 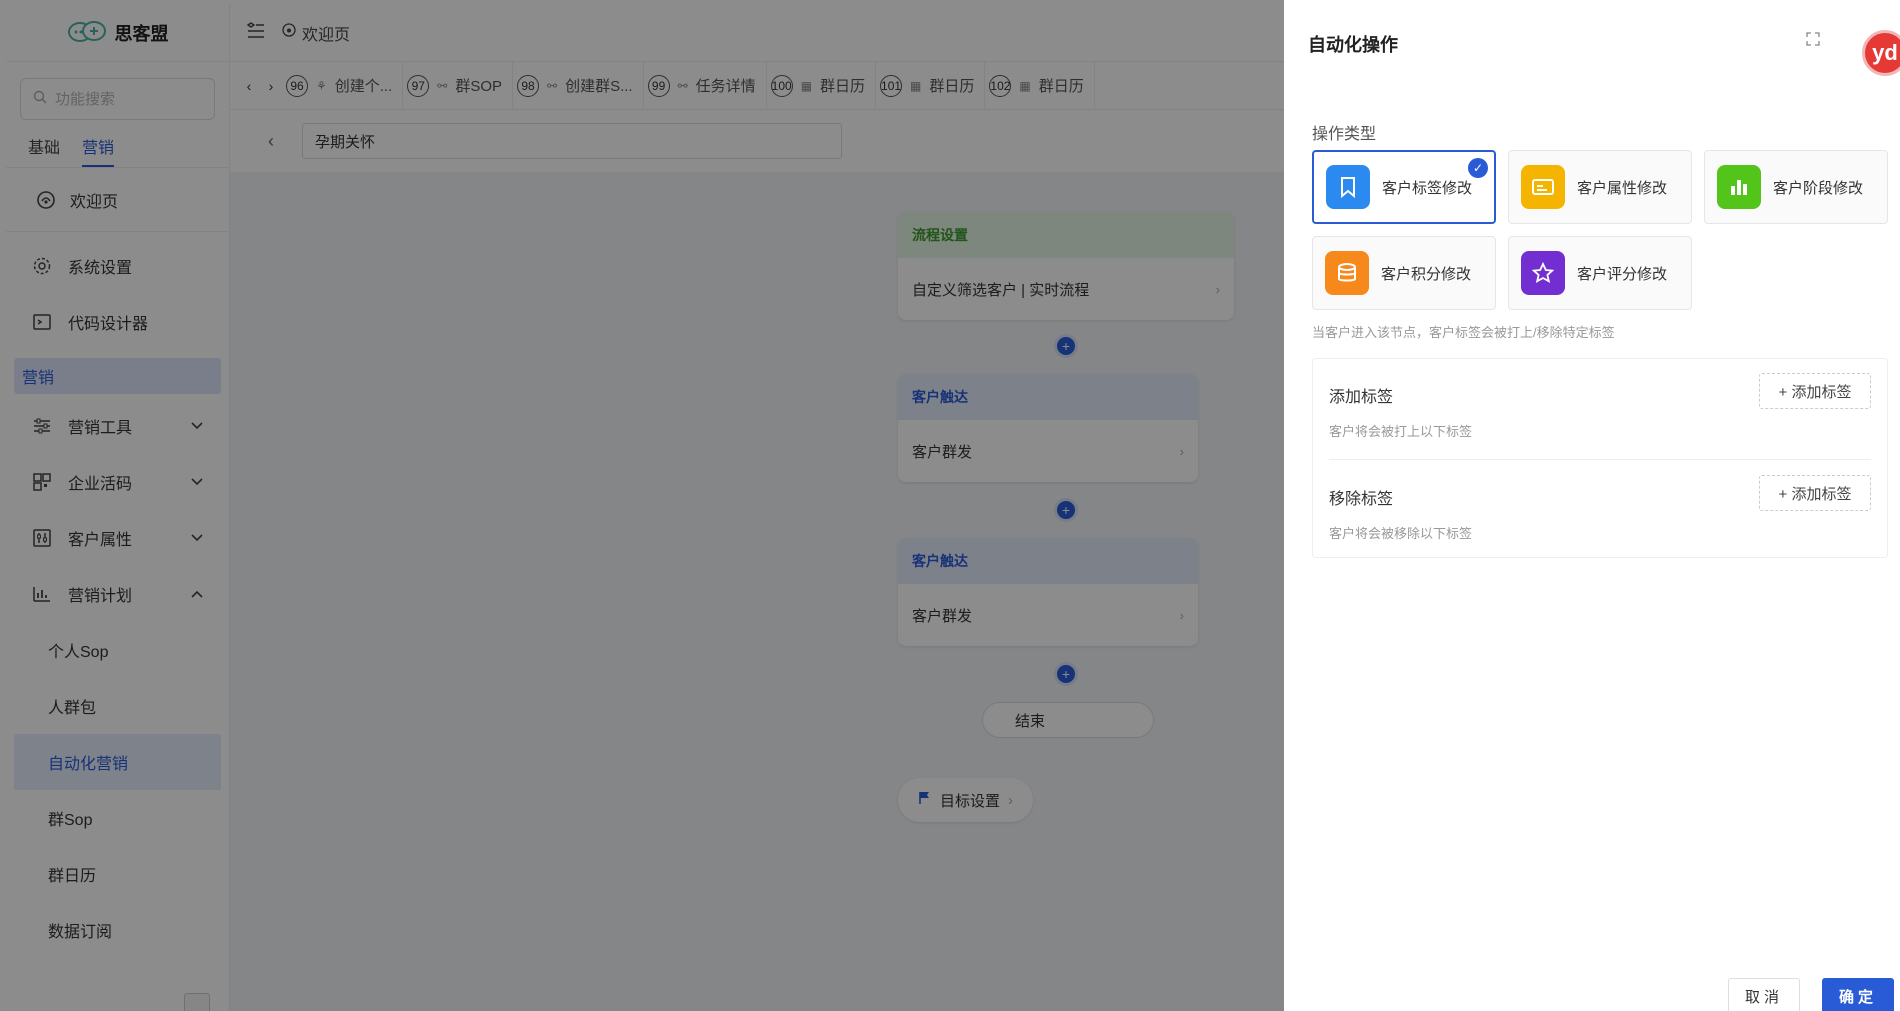 What do you see at coordinates (418, 85) in the screenshot?
I see `tab-number: 97` at bounding box center [418, 85].